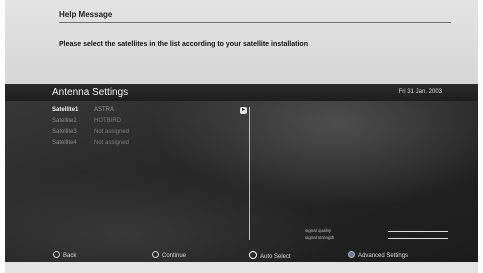 The height and width of the screenshot is (273, 483). Describe the element at coordinates (318, 230) in the screenshot. I see `signal-quality-label: signal quality` at that location.